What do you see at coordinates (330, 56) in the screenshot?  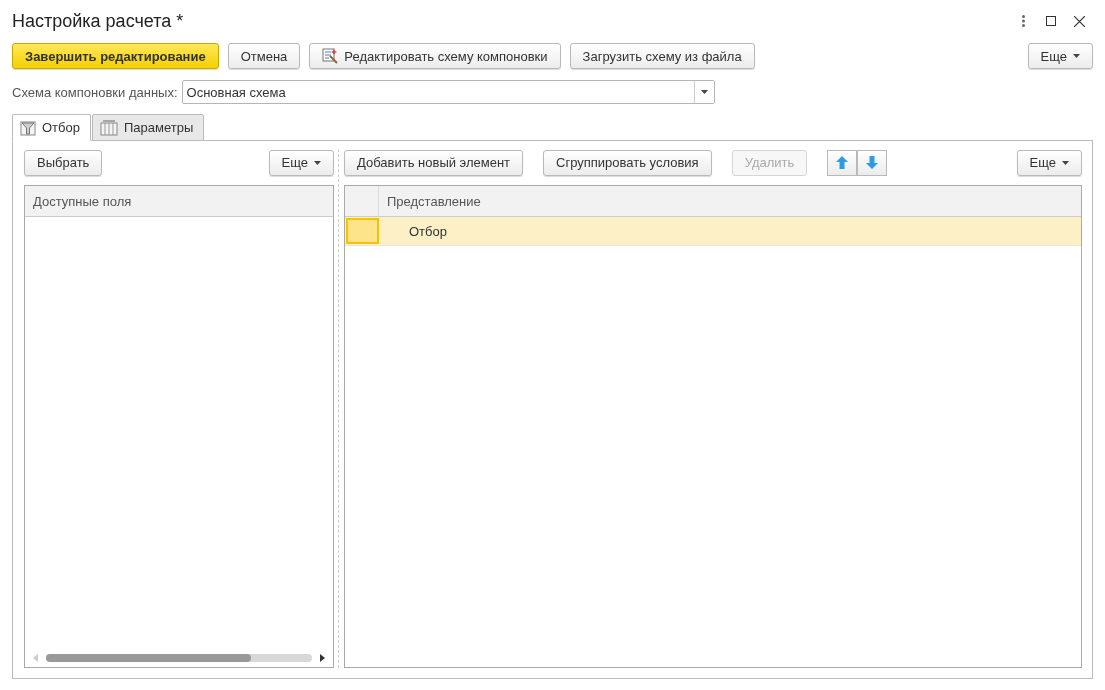 I see `wand-edit-icon` at bounding box center [330, 56].